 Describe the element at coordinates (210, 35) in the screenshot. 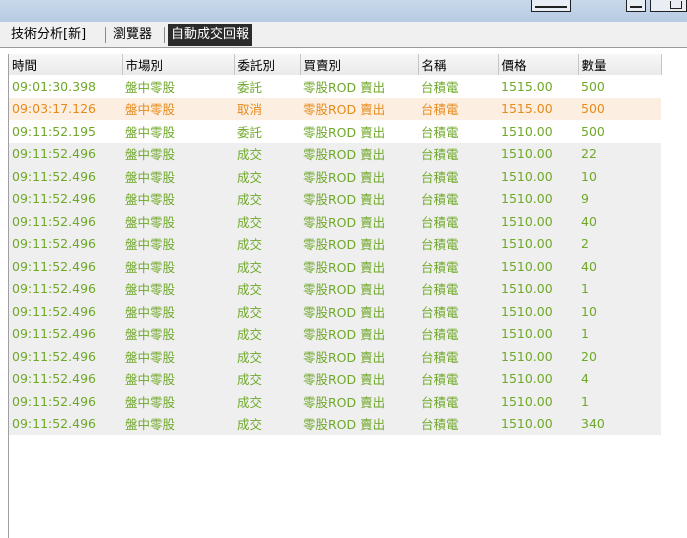

I see `tab-auto-trade-report: 自動成交回報` at that location.